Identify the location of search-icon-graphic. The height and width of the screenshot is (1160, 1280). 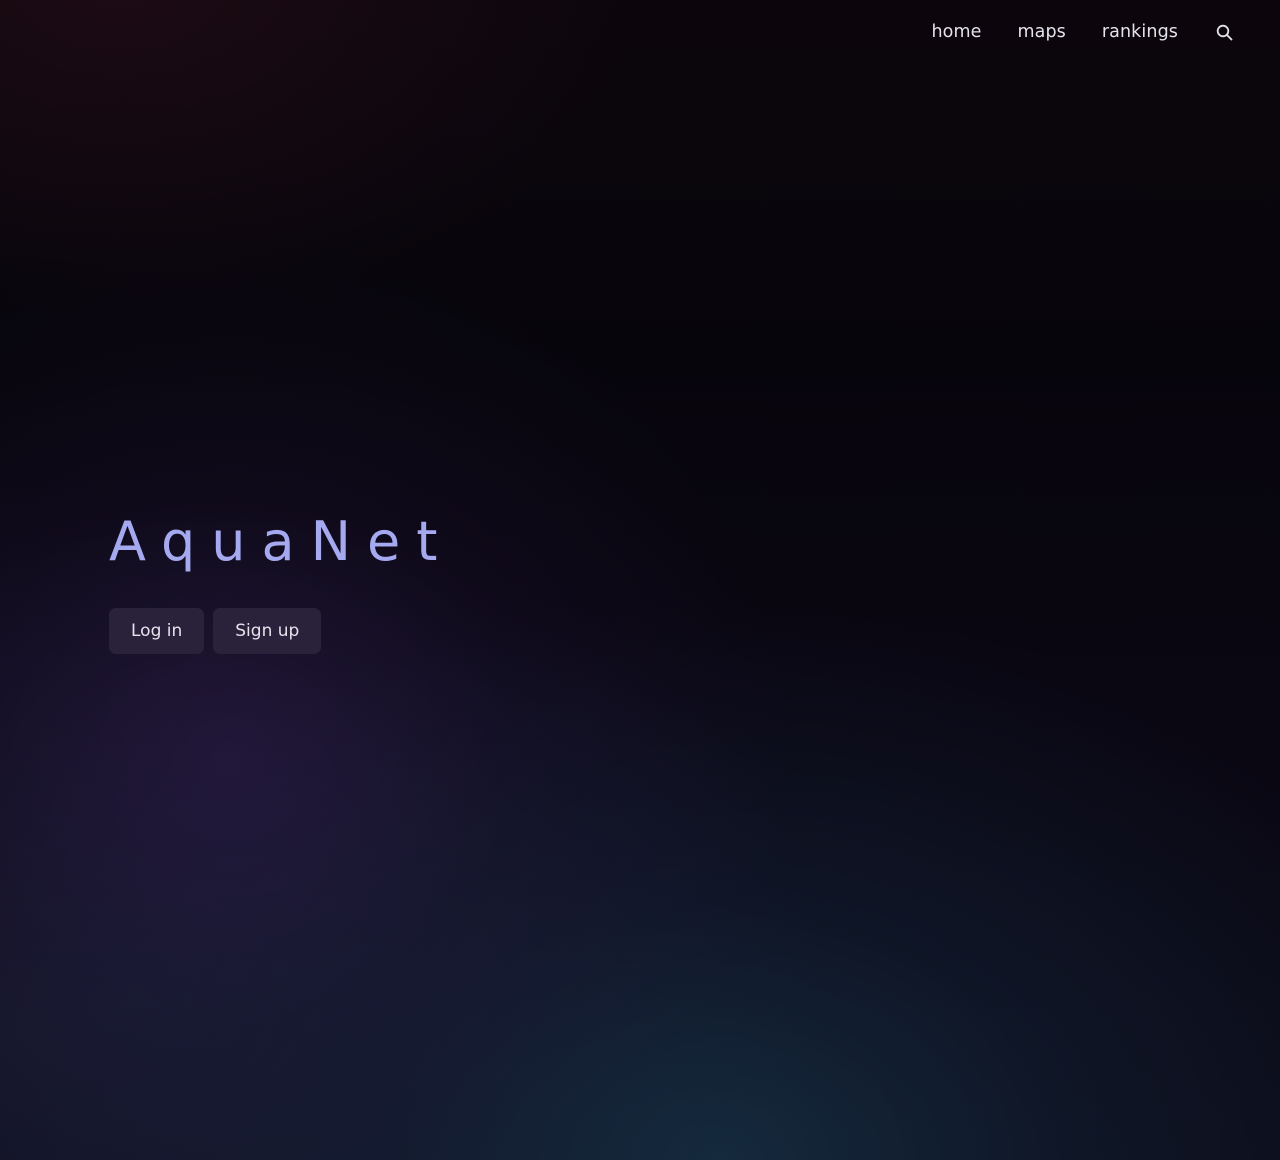
(1224, 32).